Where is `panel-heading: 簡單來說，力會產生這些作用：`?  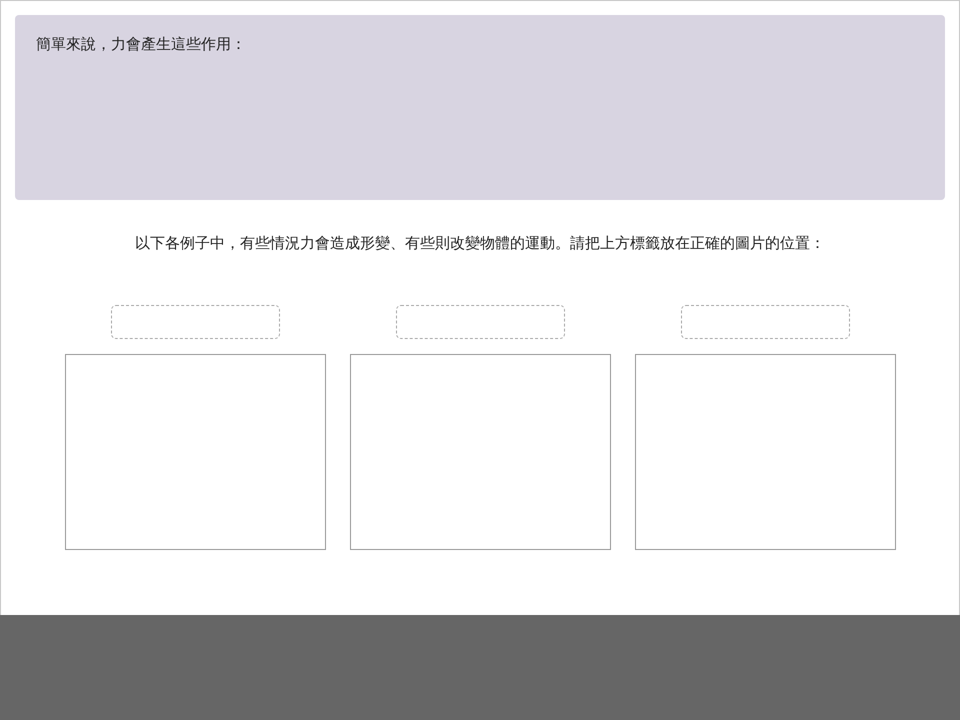
panel-heading: 簡單來說，力會產生這些作用： is located at coordinates (141, 44).